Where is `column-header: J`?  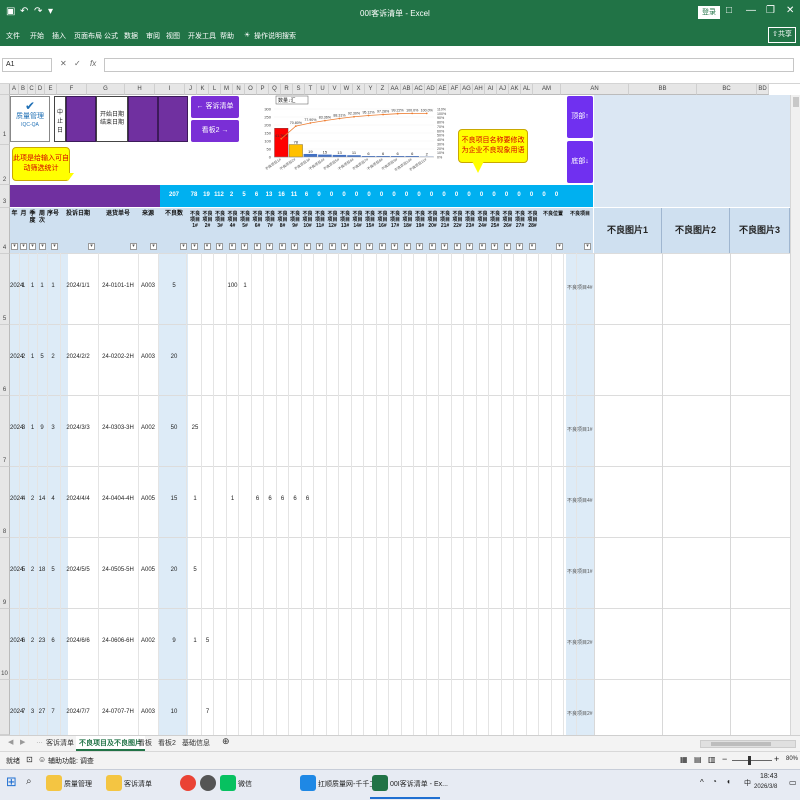
column-header: J is located at coordinates (191, 89).